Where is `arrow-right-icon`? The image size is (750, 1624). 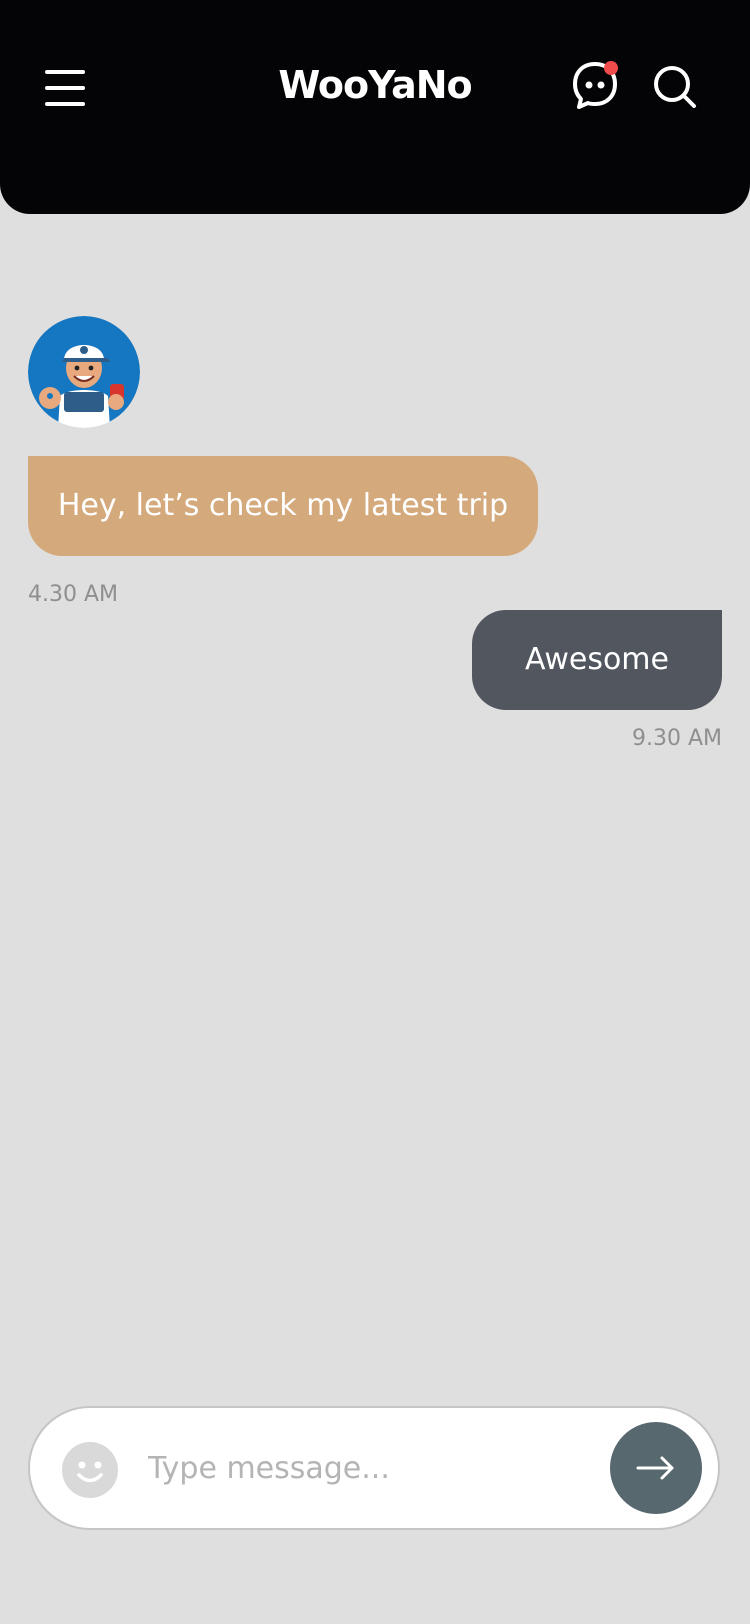 arrow-right-icon is located at coordinates (655, 1468).